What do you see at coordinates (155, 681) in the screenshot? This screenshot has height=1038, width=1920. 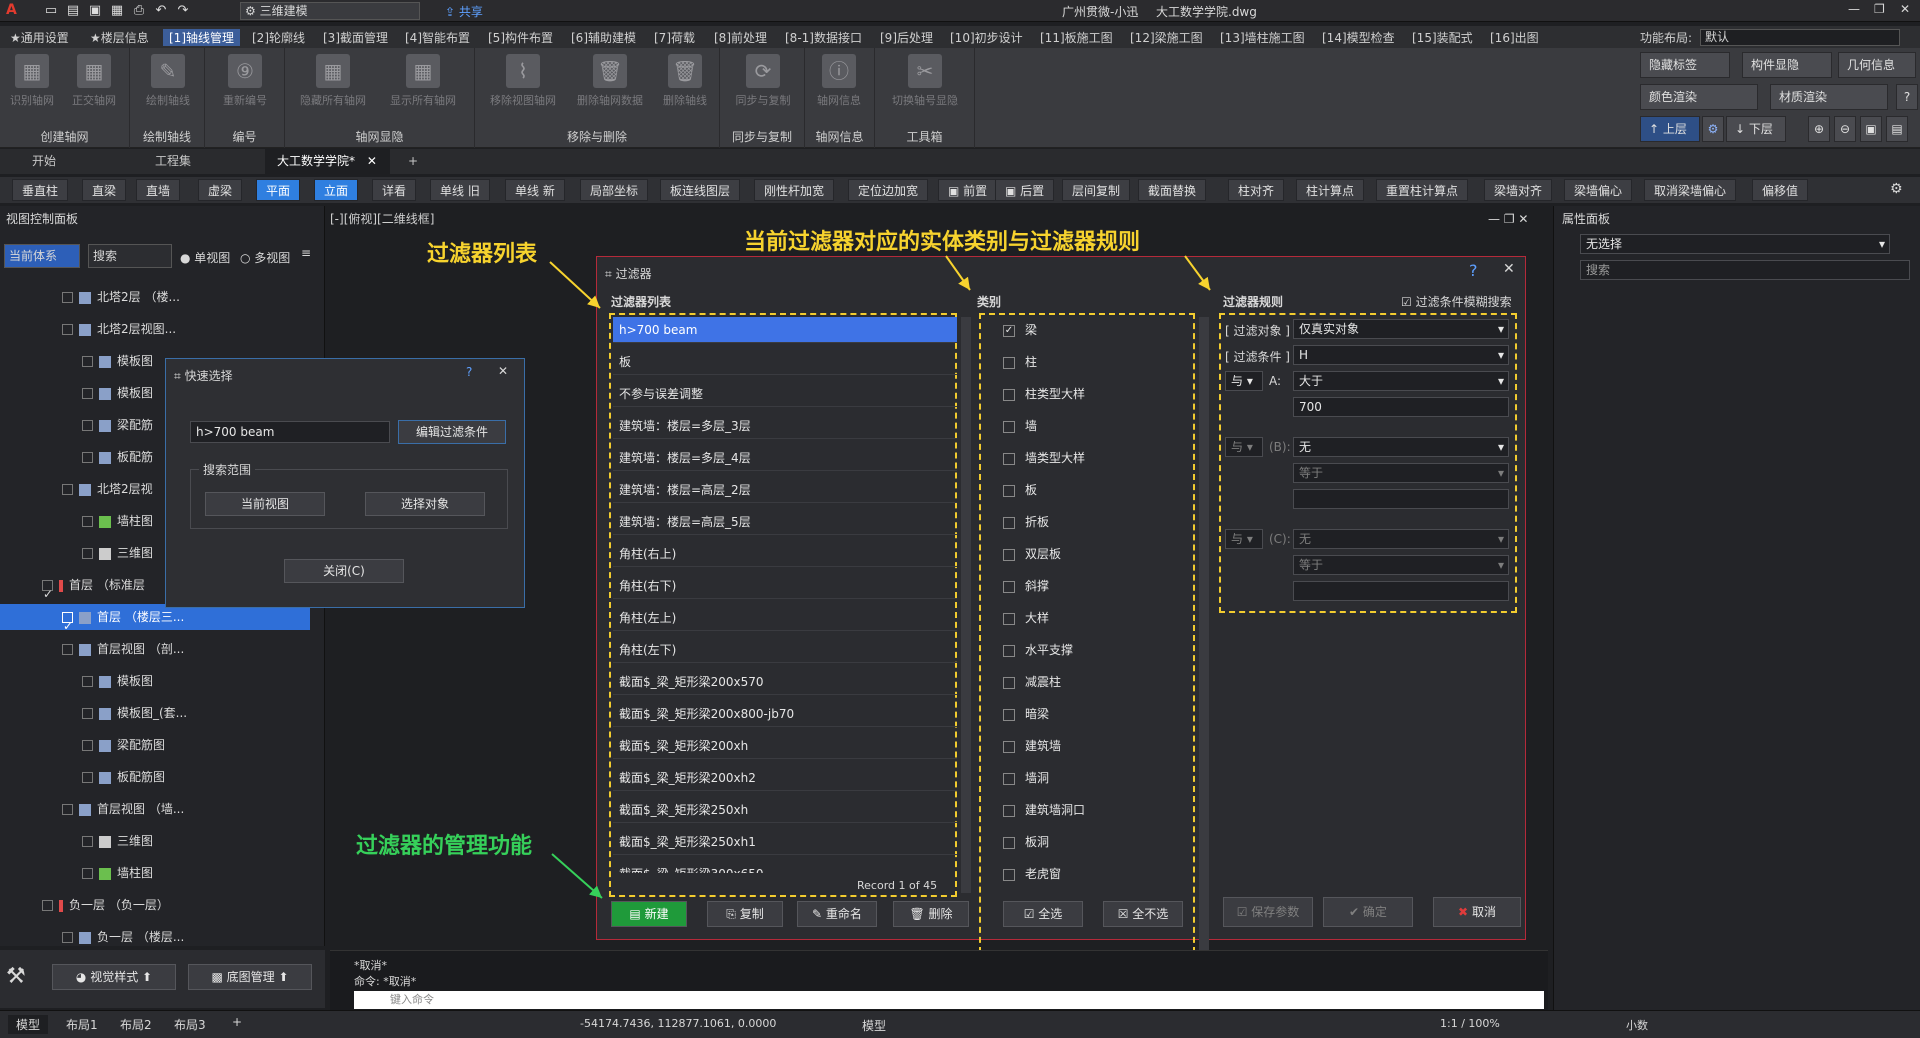 I see `tree-item: 模板图` at bounding box center [155, 681].